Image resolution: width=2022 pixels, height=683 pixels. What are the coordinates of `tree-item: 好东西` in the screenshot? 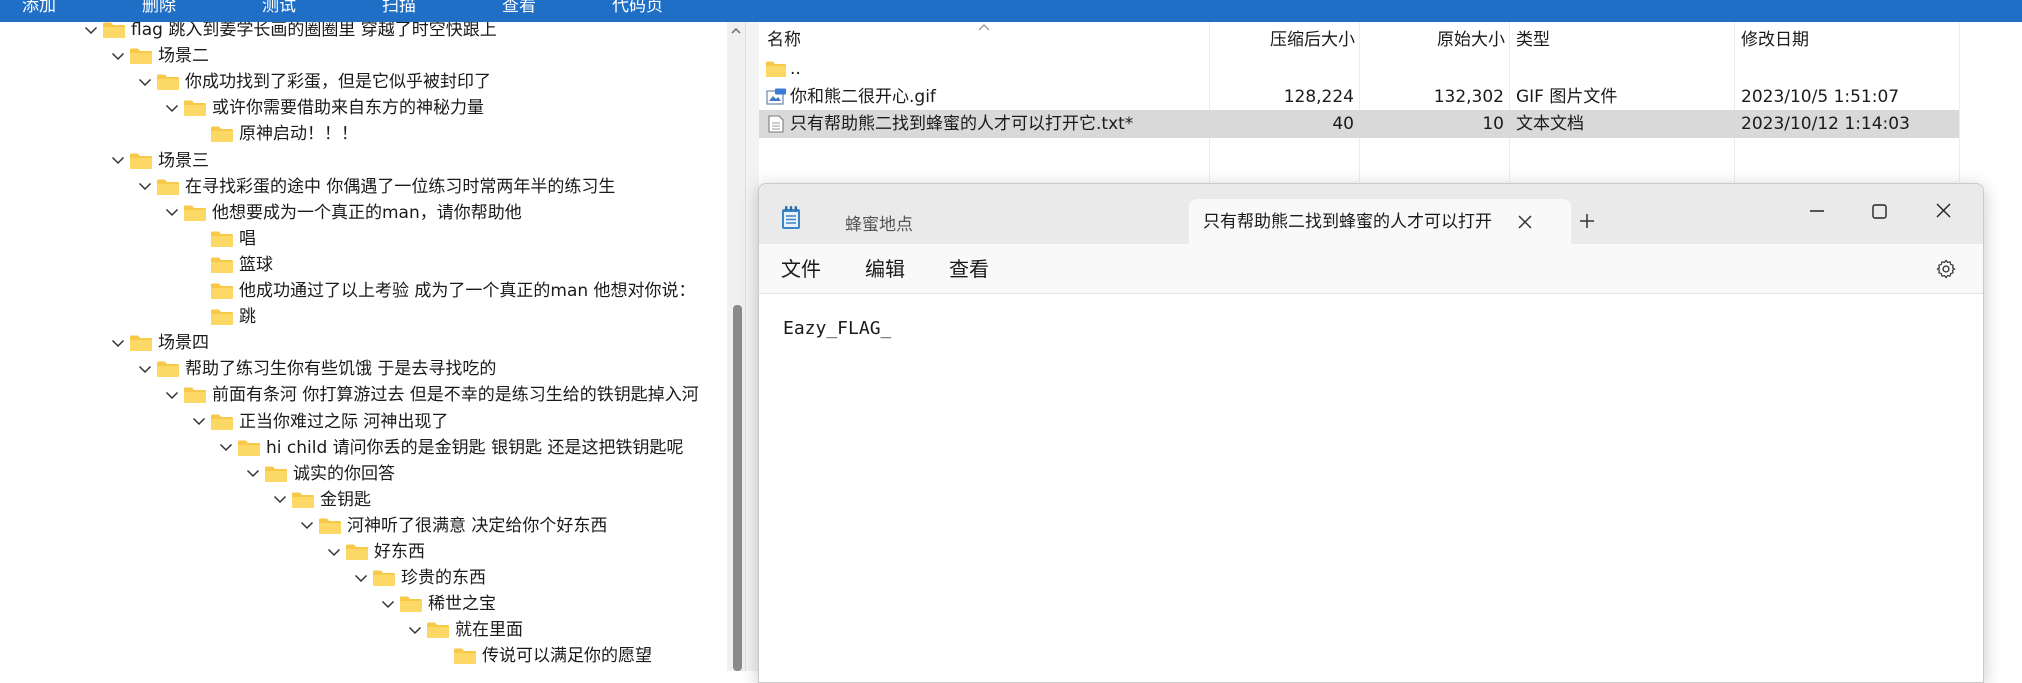 It's located at (374, 552).